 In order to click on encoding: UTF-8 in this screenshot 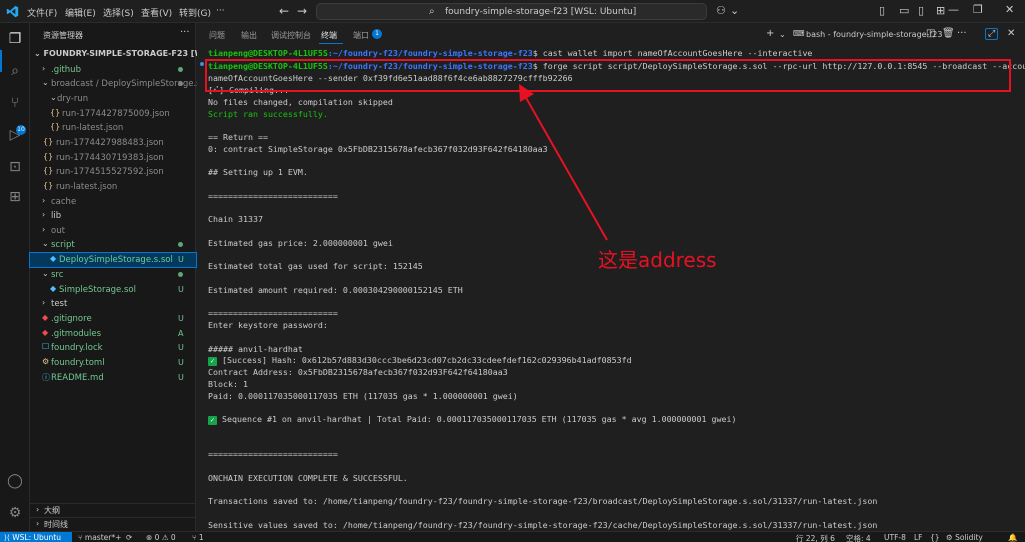, I will do `click(895, 537)`.